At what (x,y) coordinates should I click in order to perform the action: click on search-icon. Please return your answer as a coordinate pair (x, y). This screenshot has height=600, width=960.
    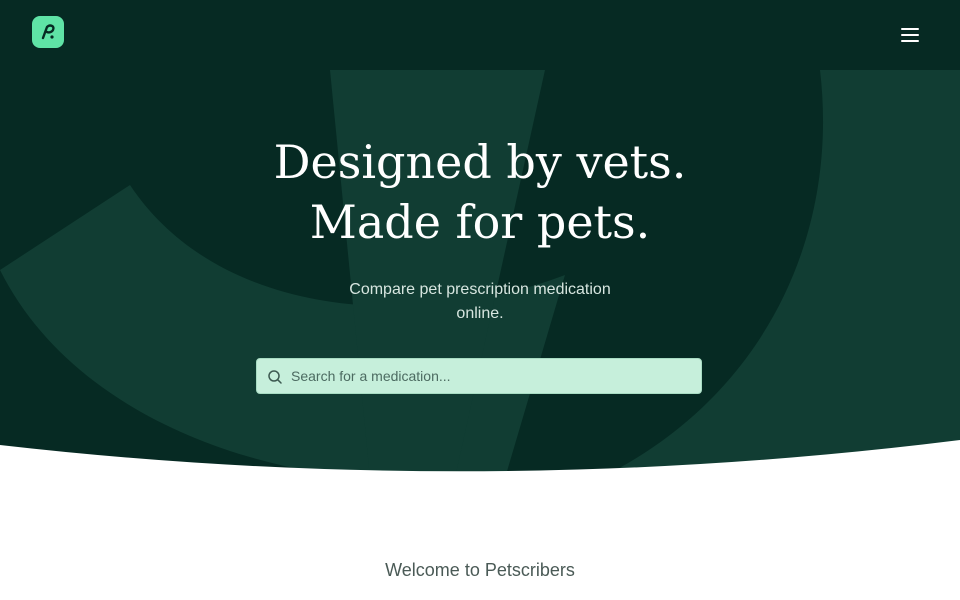
    Looking at the image, I should click on (275, 377).